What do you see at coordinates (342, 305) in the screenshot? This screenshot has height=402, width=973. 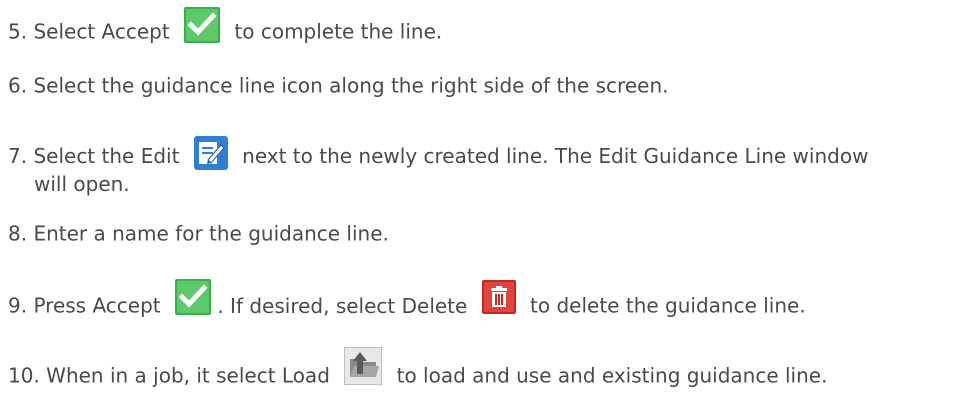 I see `step-text-middle: . If desired, select Delete` at bounding box center [342, 305].